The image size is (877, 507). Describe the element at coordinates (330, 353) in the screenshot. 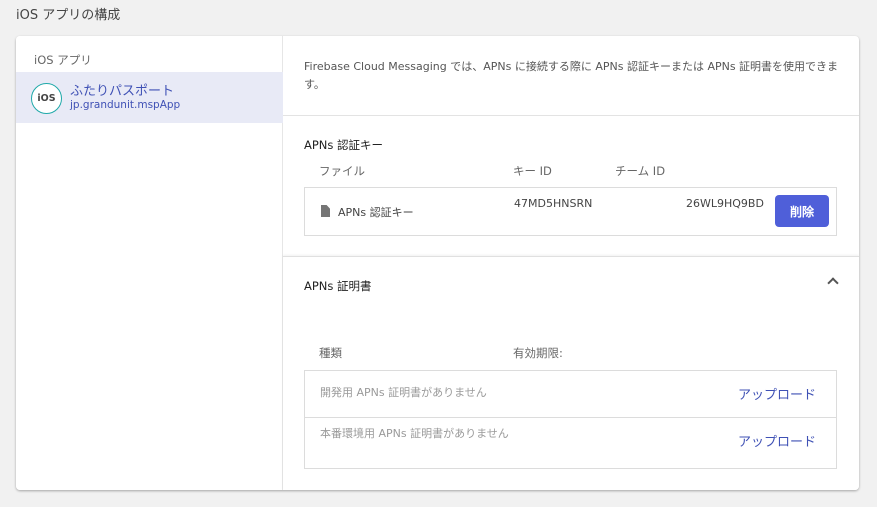

I see `column-header-type: 種類` at that location.